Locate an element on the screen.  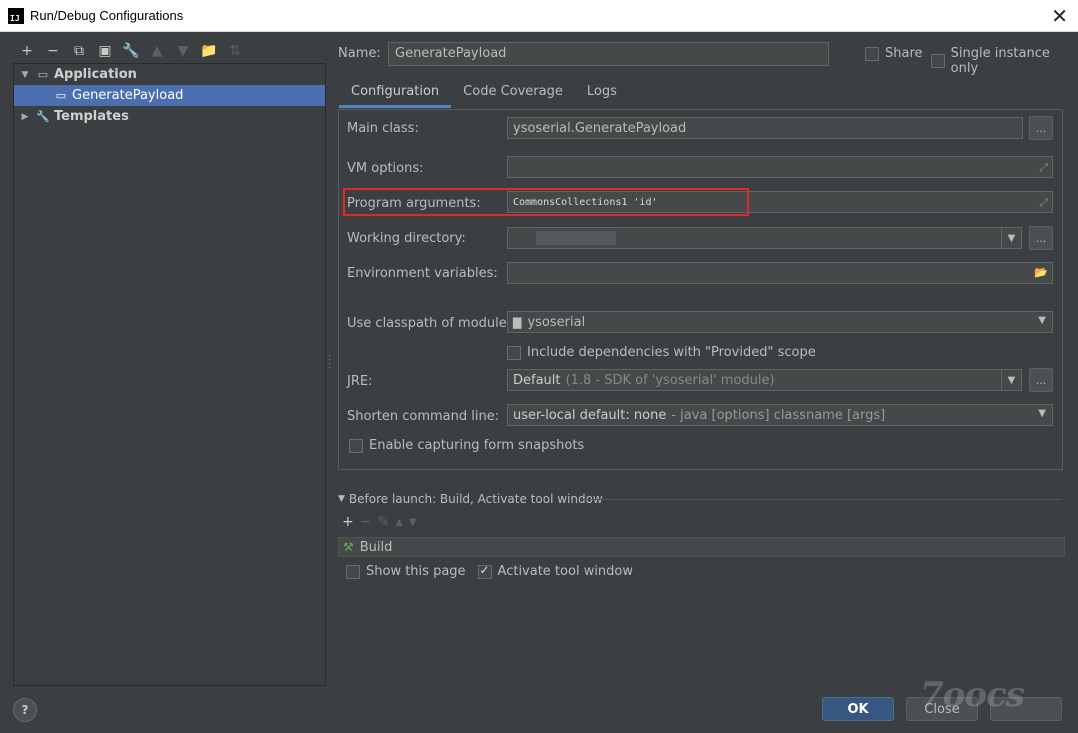
tab-configuration: Configuration is located at coordinates (395, 94).